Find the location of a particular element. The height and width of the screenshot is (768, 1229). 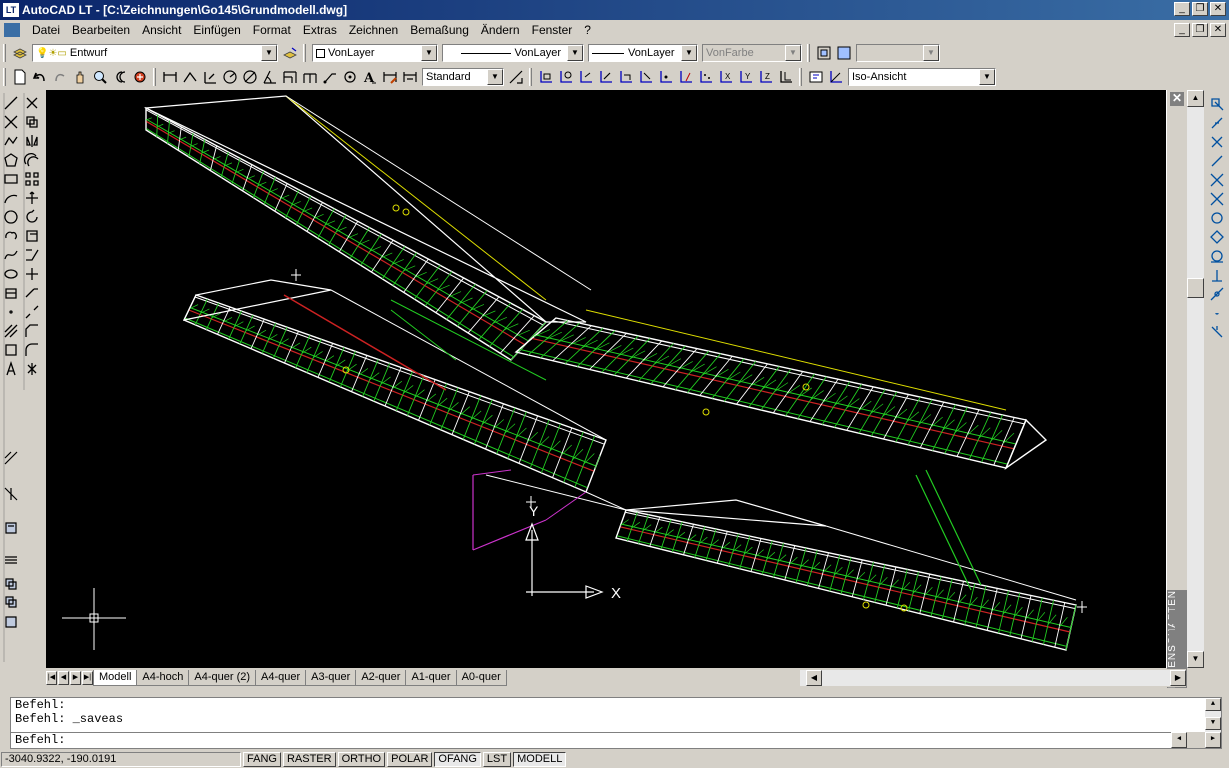

erase-icon is located at coordinates (32, 103).